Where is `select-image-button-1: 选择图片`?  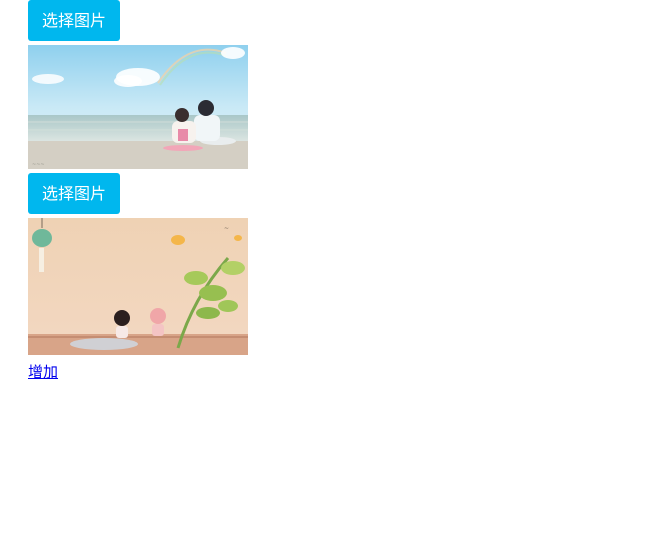
select-image-button-1: 选择图片 is located at coordinates (74, 20).